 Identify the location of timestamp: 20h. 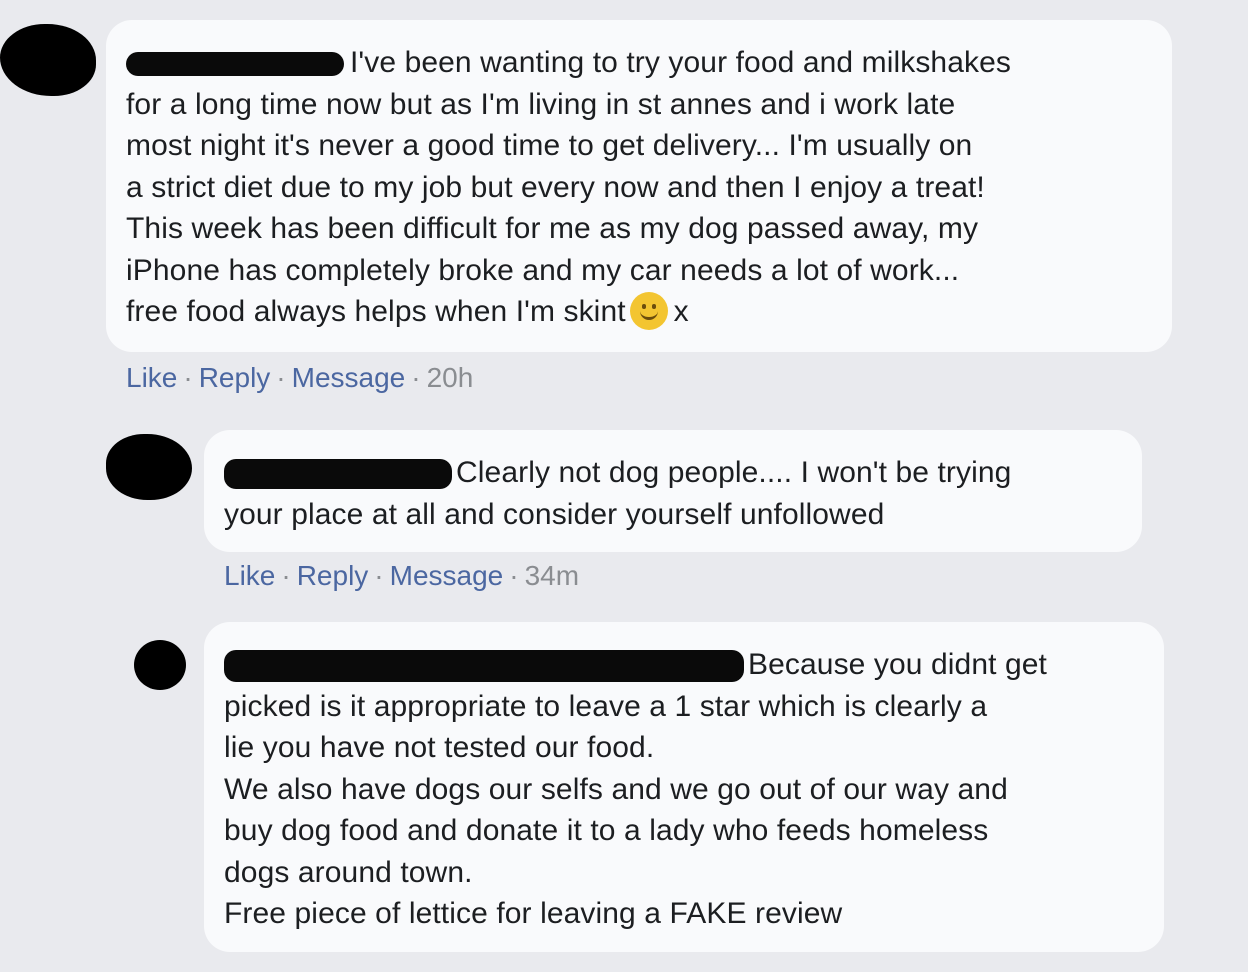
(450, 377).